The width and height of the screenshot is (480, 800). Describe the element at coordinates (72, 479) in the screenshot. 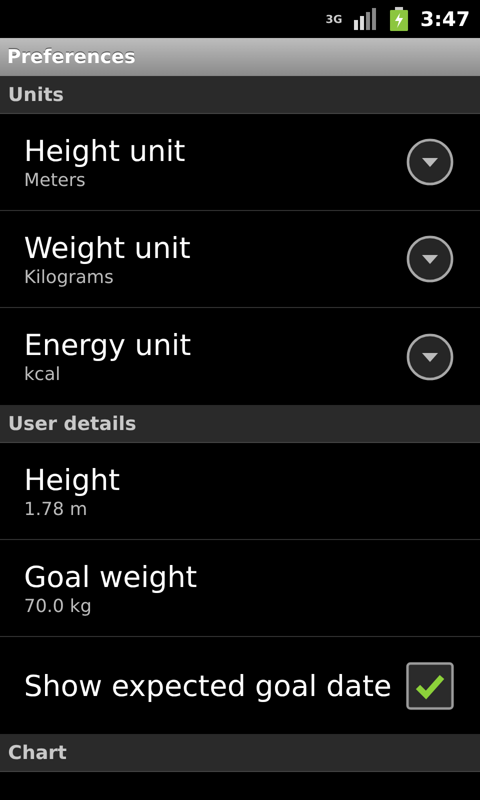

I see `preference-title: Height` at that location.